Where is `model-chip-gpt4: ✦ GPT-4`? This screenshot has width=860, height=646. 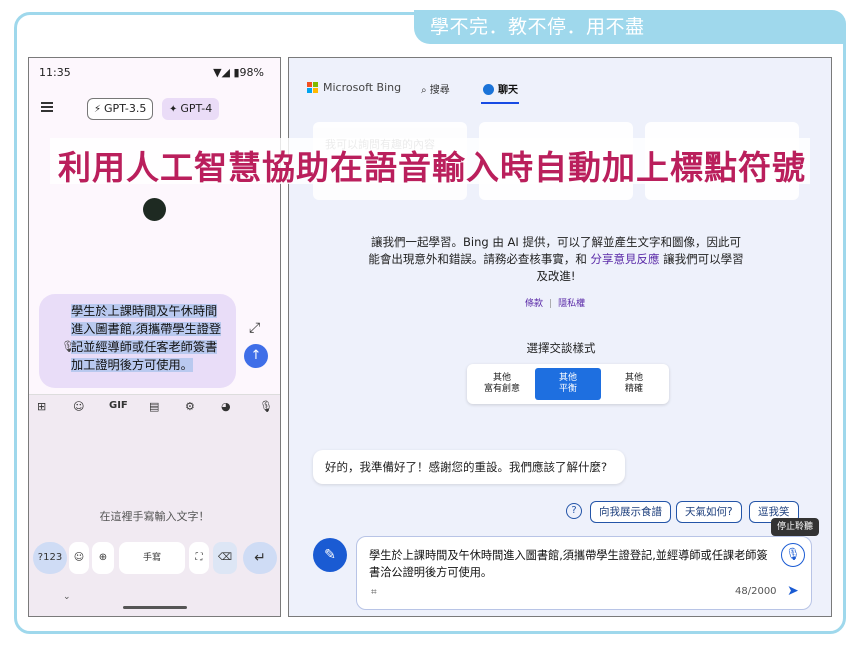 model-chip-gpt4: ✦ GPT-4 is located at coordinates (191, 109).